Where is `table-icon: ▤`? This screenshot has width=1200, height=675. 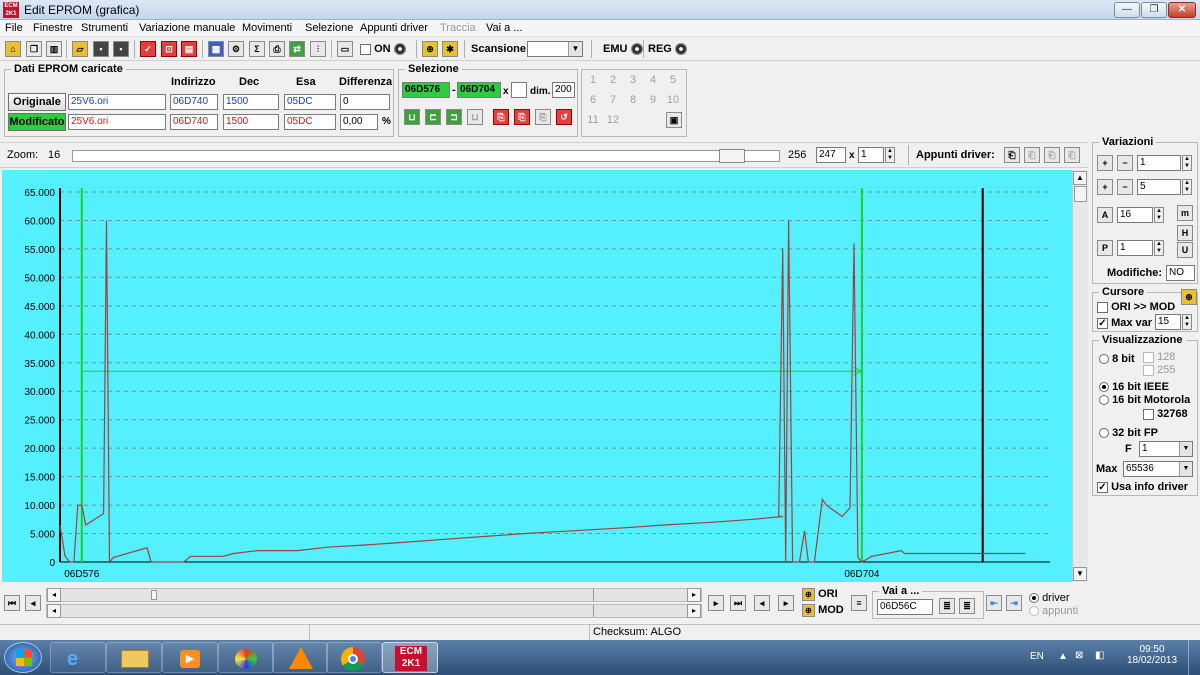 table-icon: ▤ is located at coordinates (189, 49).